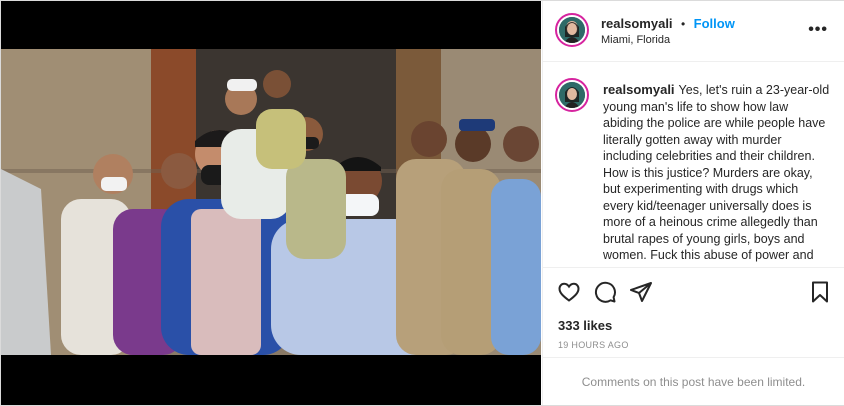 The height and width of the screenshot is (406, 844). Describe the element at coordinates (641, 292) in the screenshot. I see `paper-plane-icon` at that location.